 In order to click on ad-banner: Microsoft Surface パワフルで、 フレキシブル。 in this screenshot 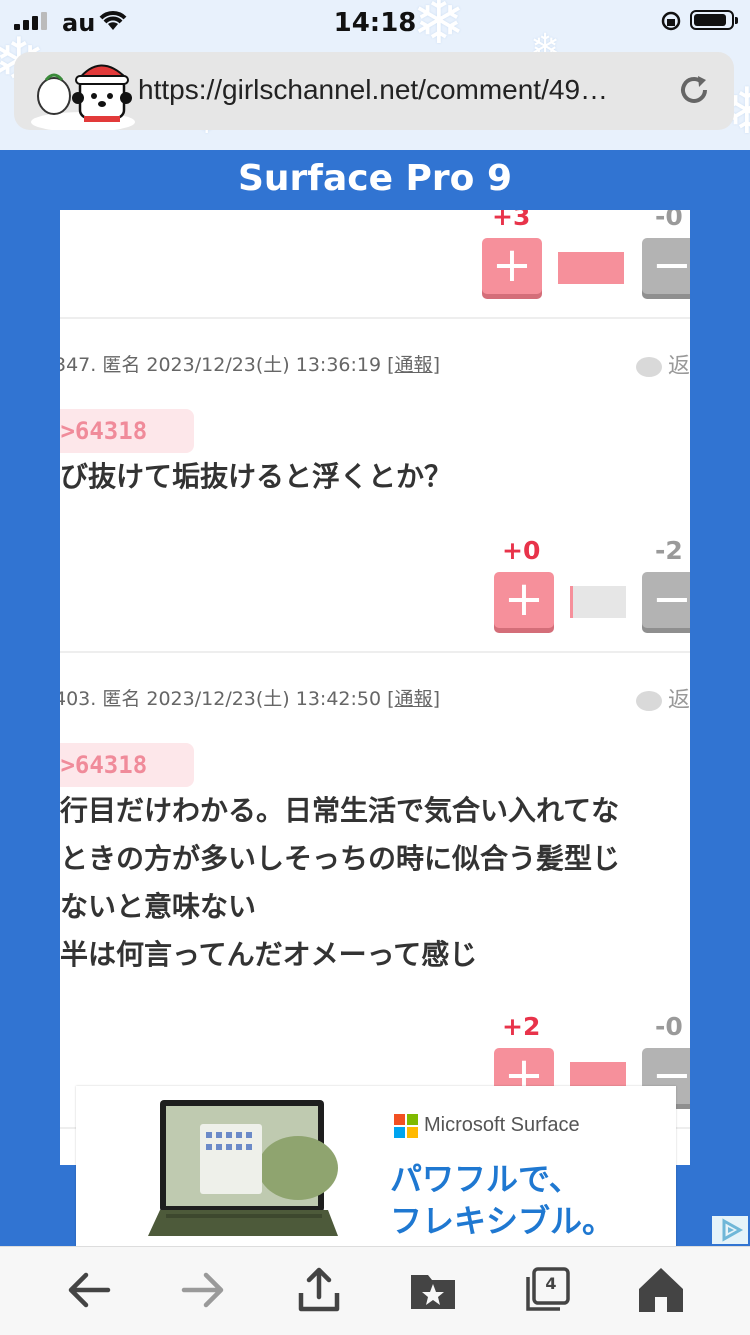, I will do `click(376, 1167)`.